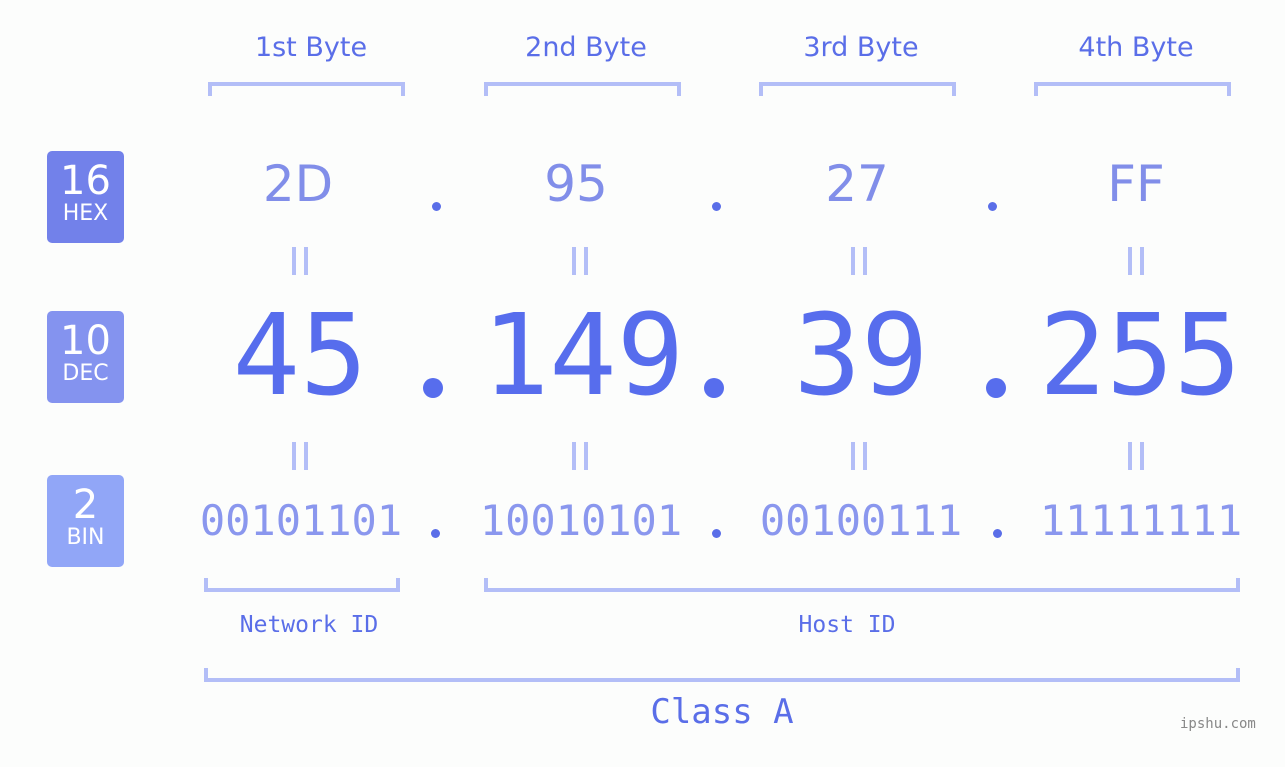 The image size is (1285, 767). Describe the element at coordinates (85, 181) in the screenshot. I see `hex-badge-base: 16` at that location.